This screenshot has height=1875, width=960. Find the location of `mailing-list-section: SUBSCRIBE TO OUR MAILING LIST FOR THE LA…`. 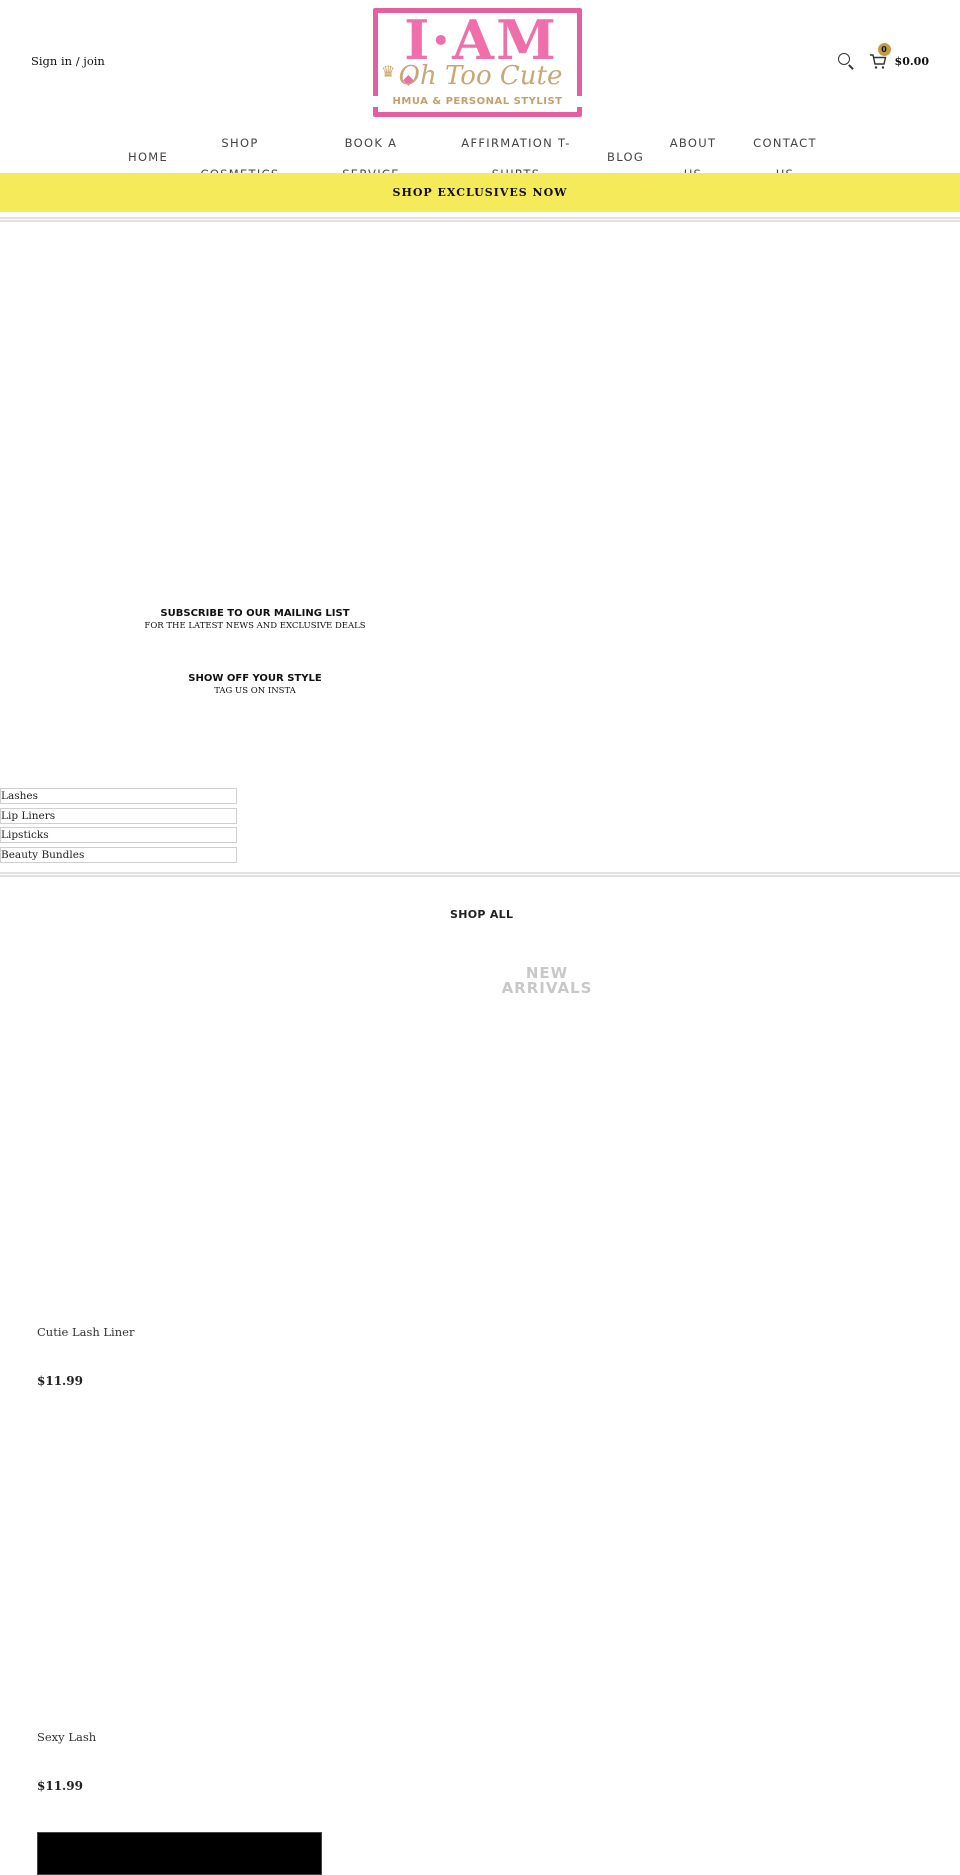

mailing-list-section: SUBSCRIBE TO OUR MAILING LIST FOR THE LA… is located at coordinates (255, 619).